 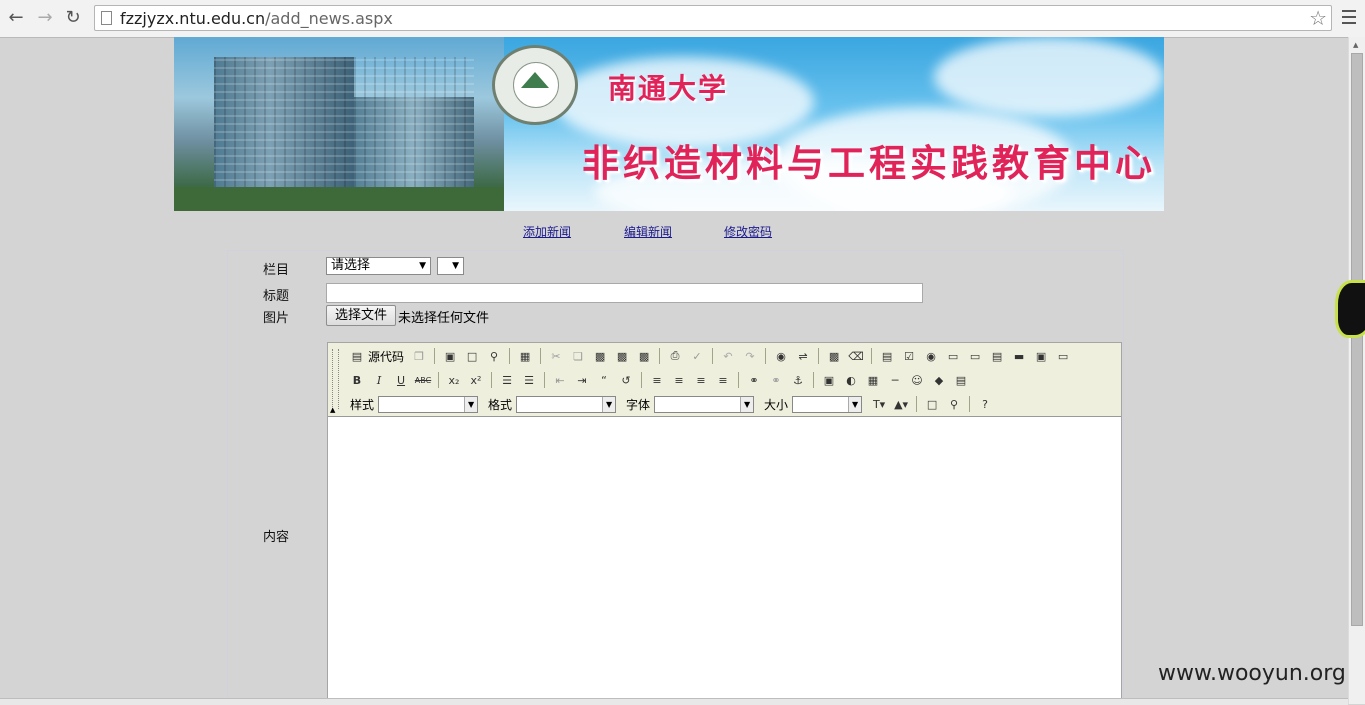 What do you see at coordinates (1355, 45) in the screenshot?
I see `scroll-up-icon: ▲` at bounding box center [1355, 45].